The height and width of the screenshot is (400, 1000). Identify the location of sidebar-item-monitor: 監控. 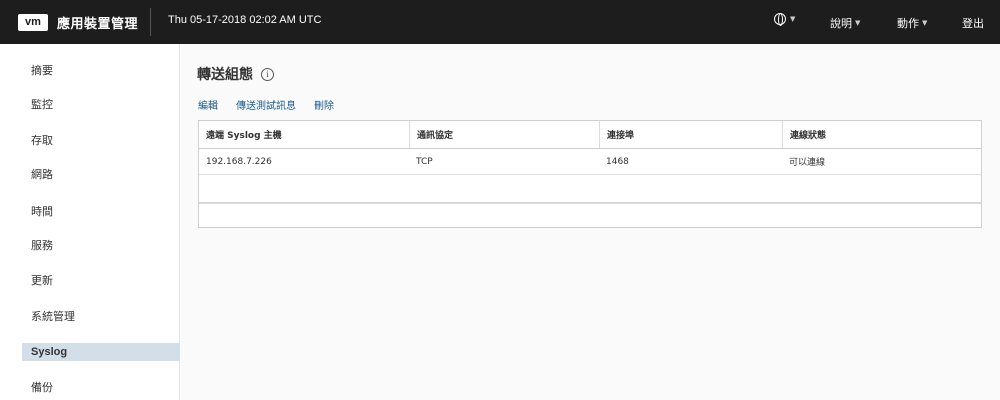
(101, 105).